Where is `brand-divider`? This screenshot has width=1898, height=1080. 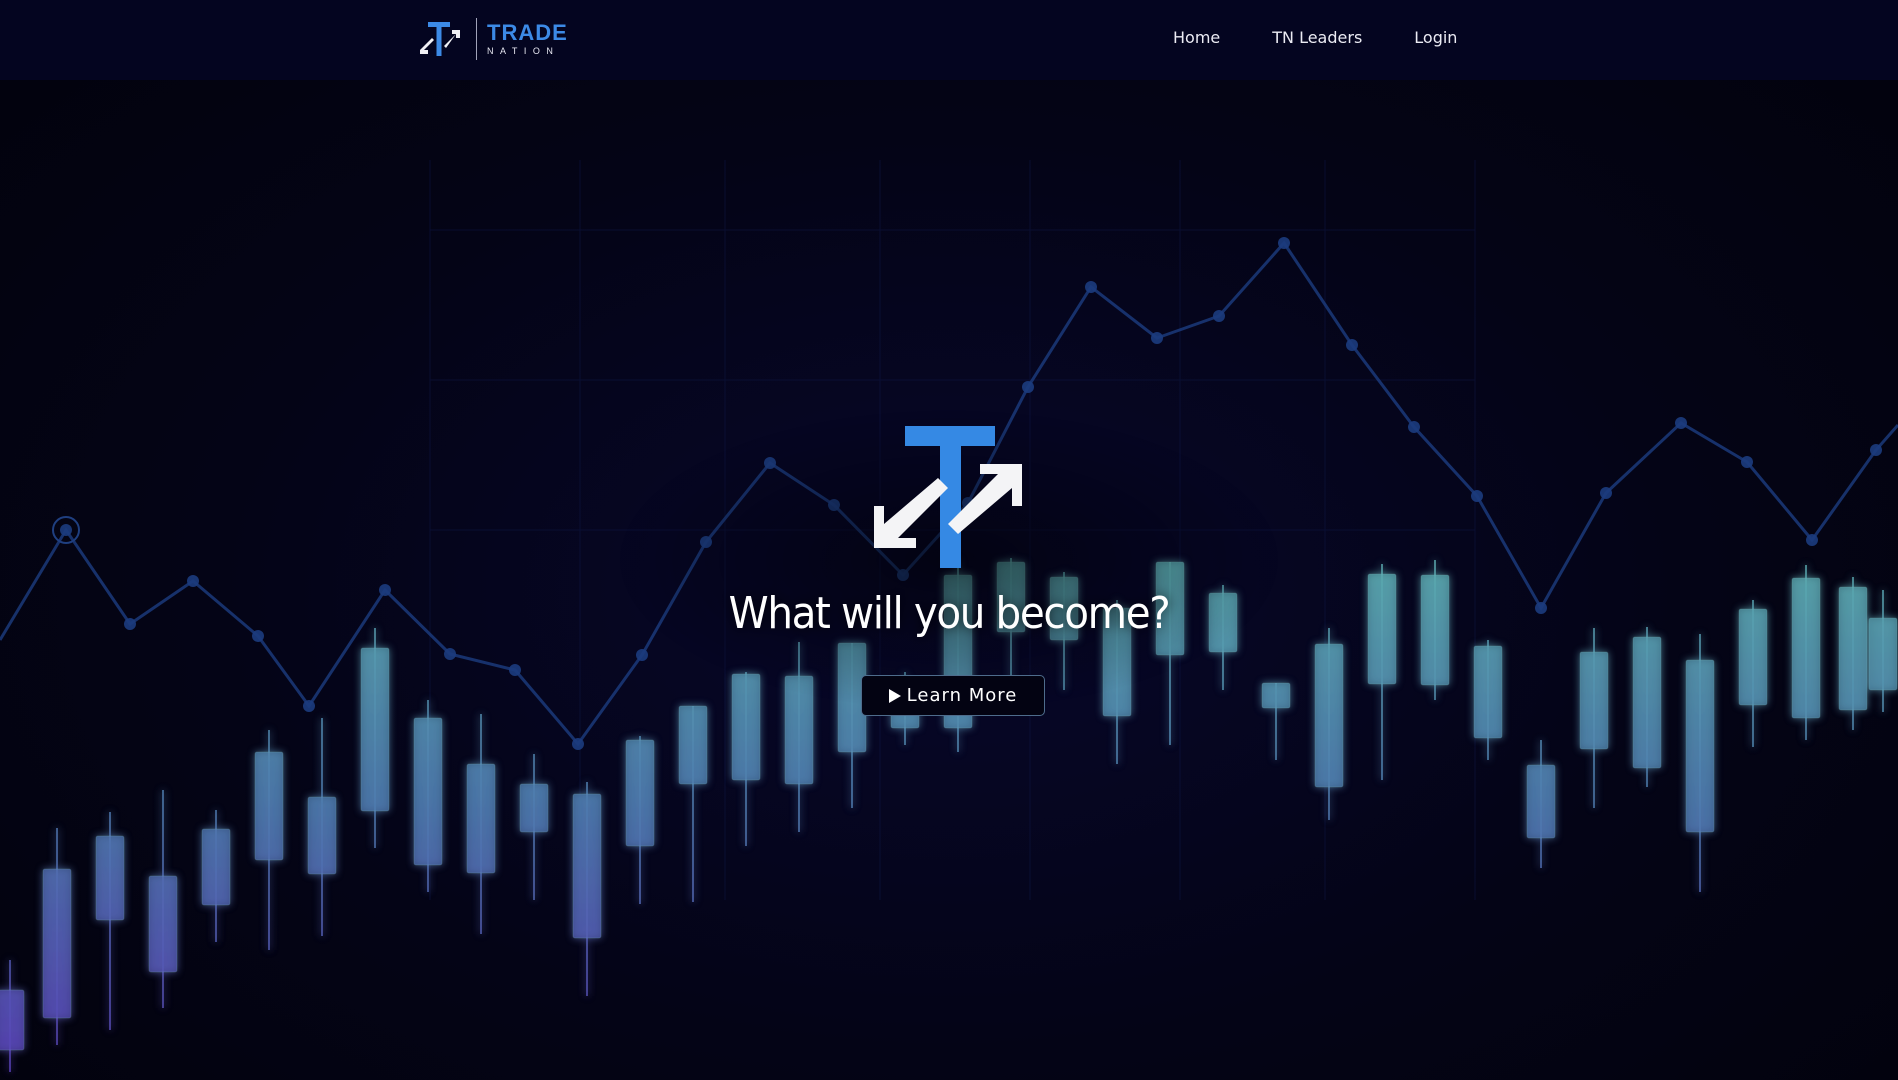
brand-divider is located at coordinates (476, 39).